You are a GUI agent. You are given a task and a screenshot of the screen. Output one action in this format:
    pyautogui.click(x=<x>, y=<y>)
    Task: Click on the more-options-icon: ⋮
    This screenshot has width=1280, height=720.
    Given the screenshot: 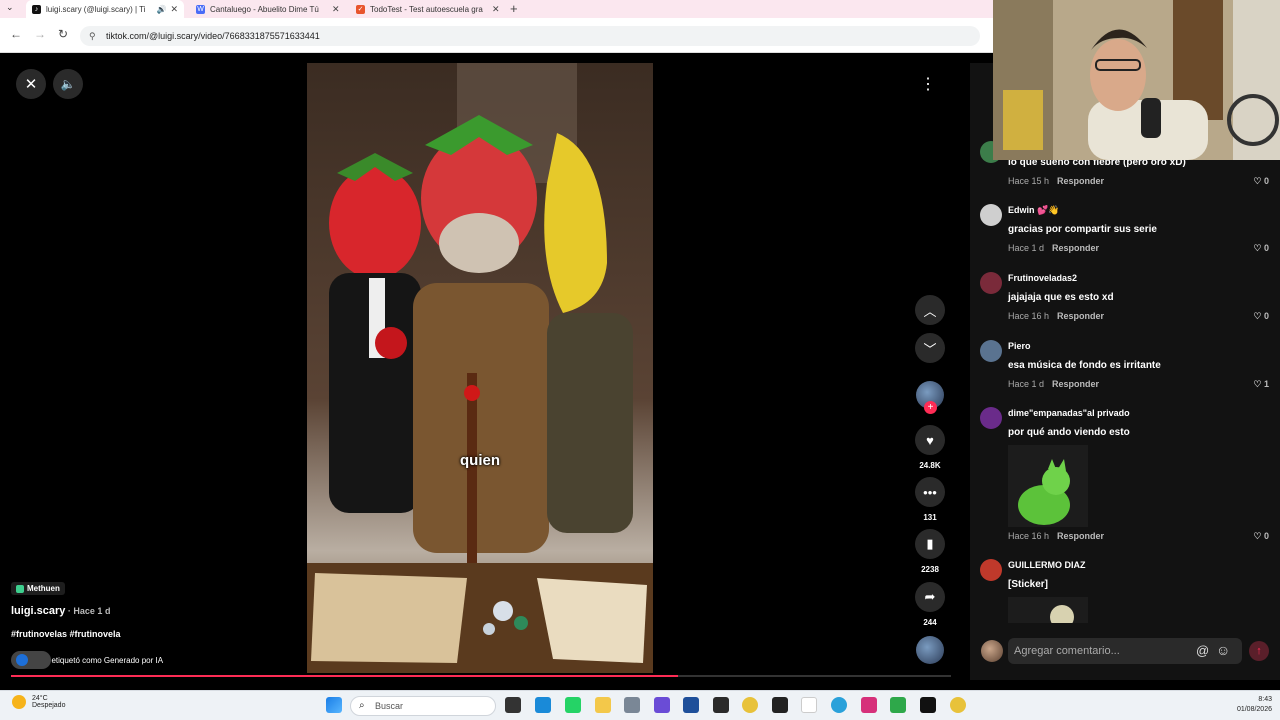 What is the action you would take?
    pyautogui.click(x=928, y=84)
    